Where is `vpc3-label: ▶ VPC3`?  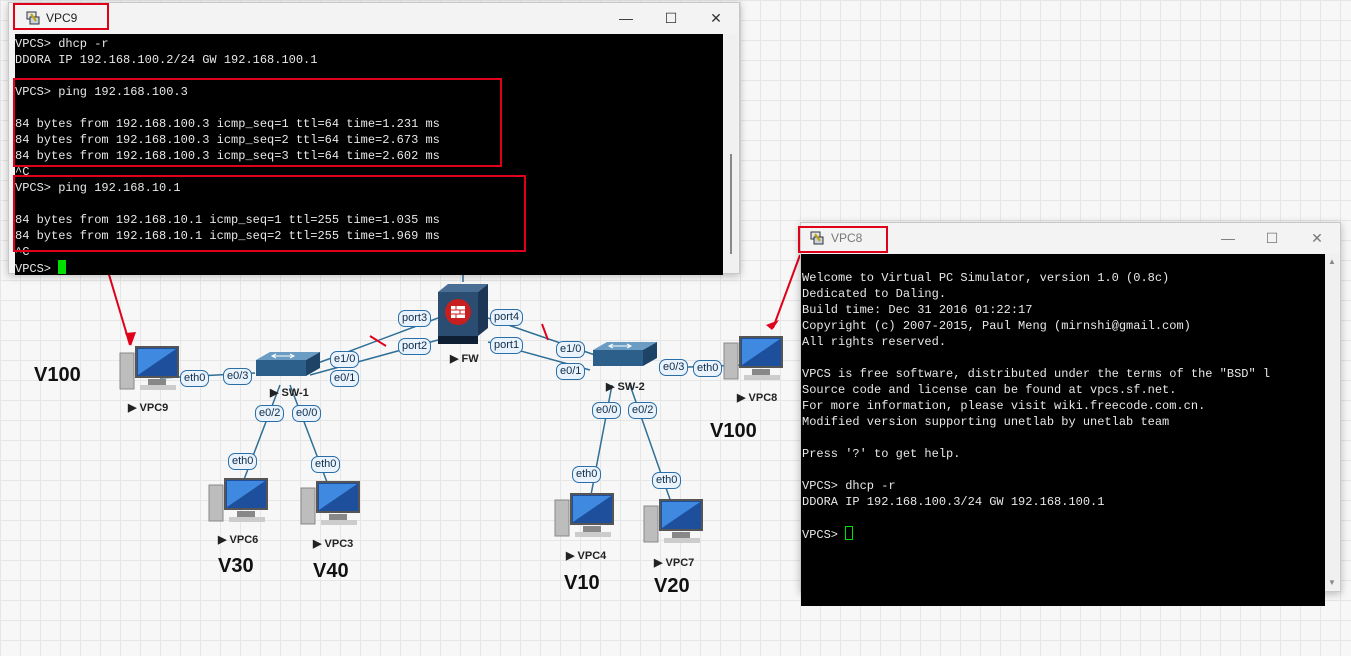 vpc3-label: ▶ VPC3 is located at coordinates (333, 544).